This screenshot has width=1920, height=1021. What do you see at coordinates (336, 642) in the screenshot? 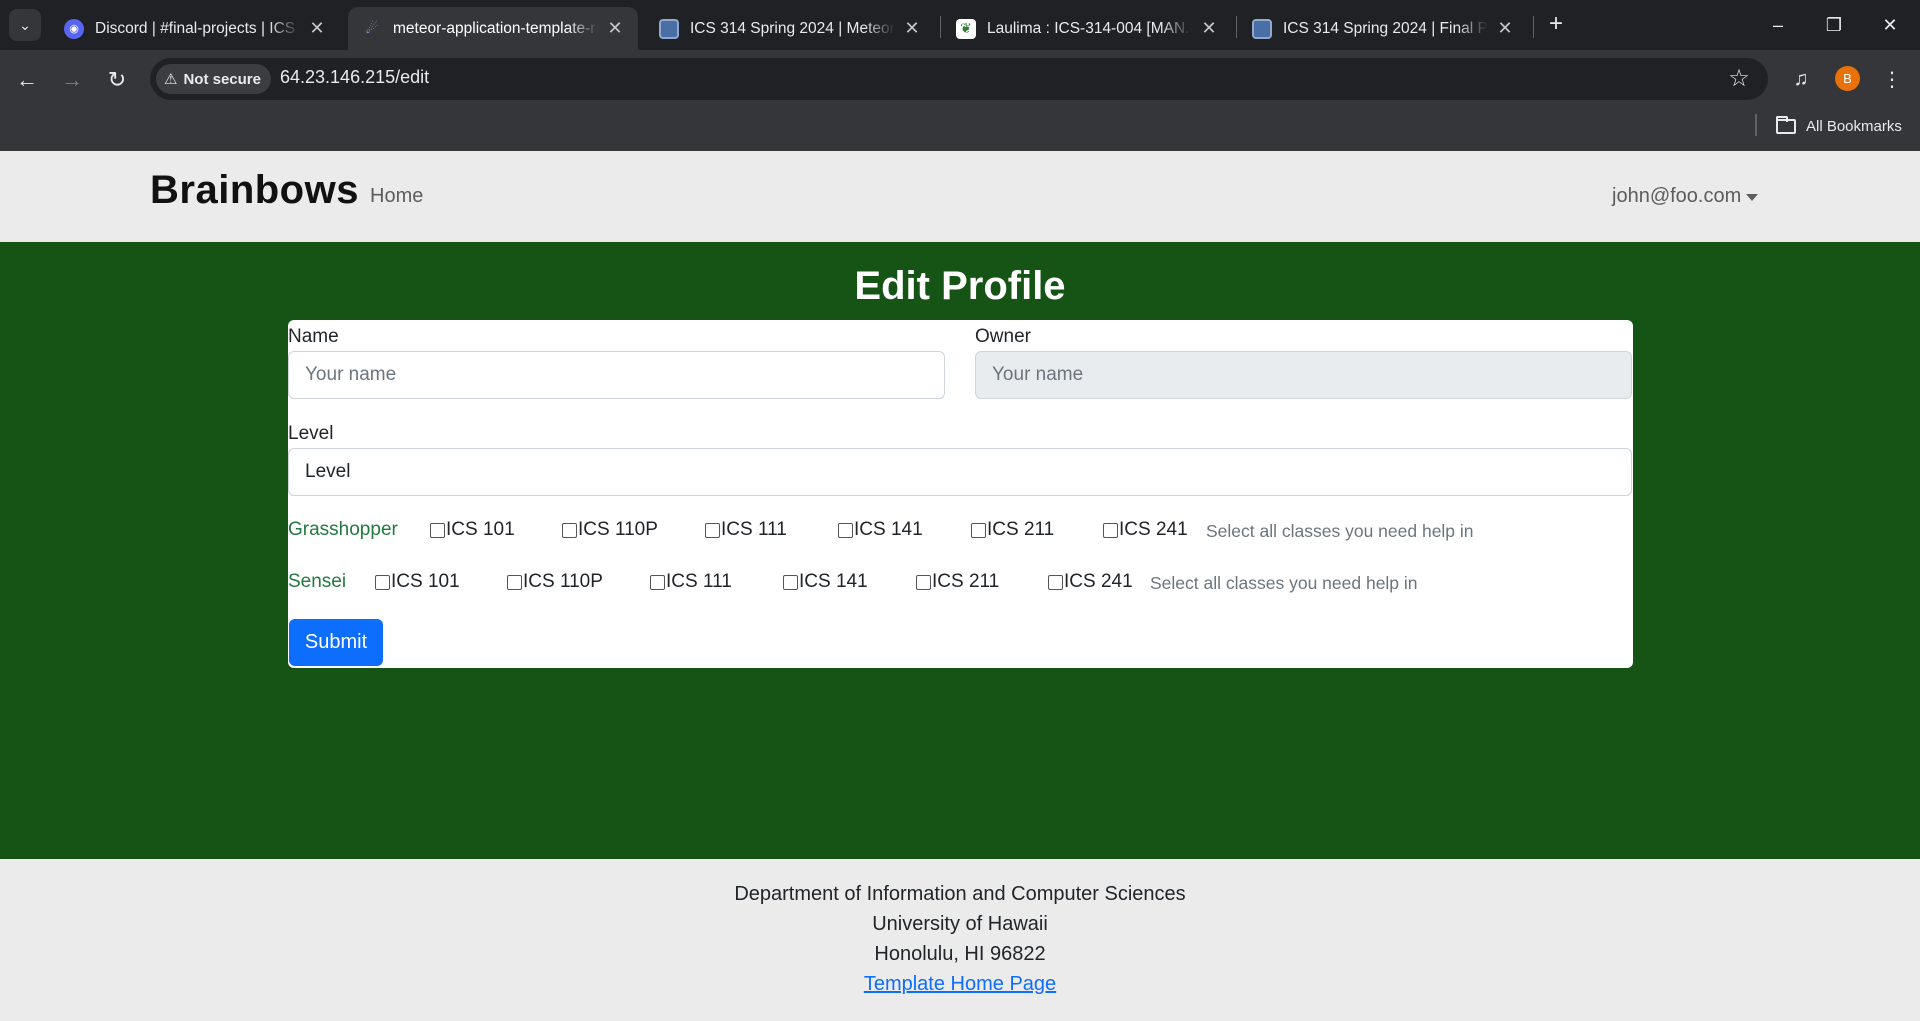
I see `submit-button: Submit` at bounding box center [336, 642].